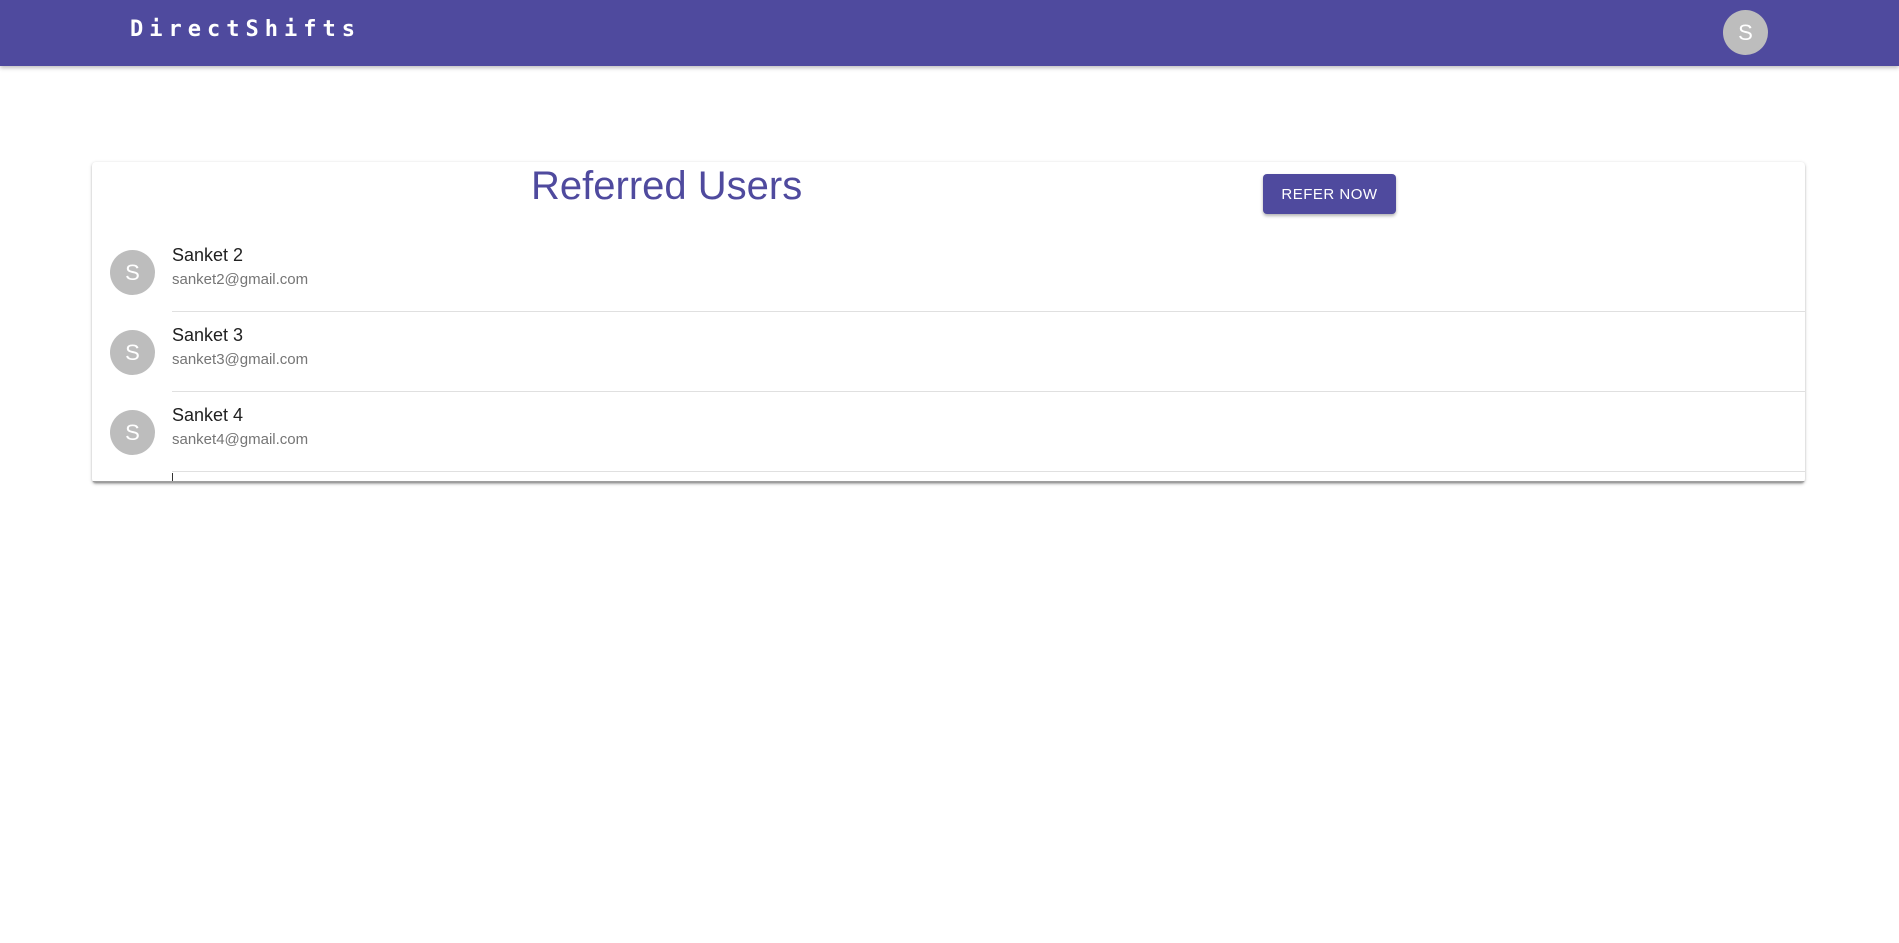 The height and width of the screenshot is (943, 1899). What do you see at coordinates (240, 359) in the screenshot?
I see `user-email: sanket3@gmail.com` at bounding box center [240, 359].